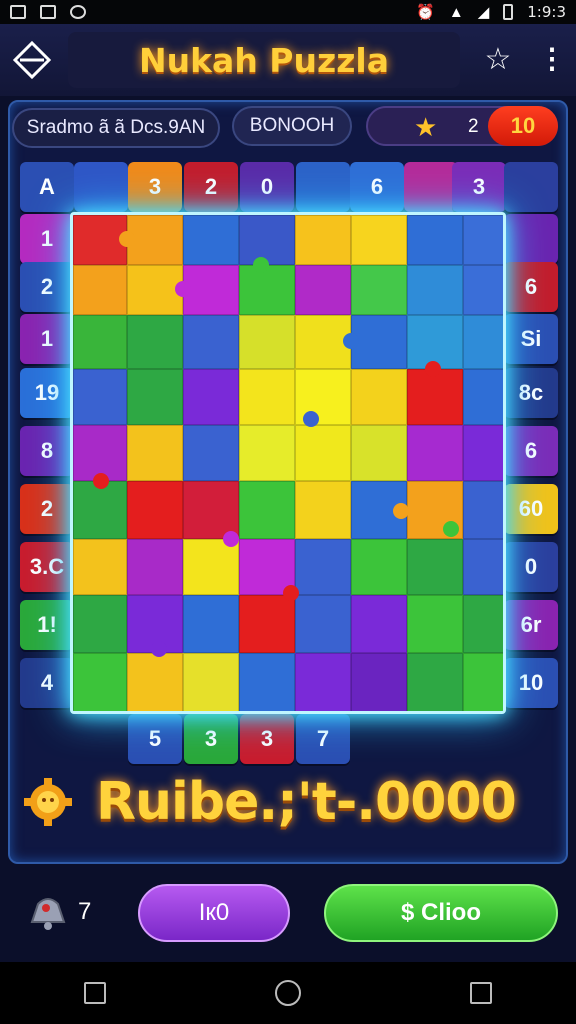 Image resolution: width=576 pixels, height=1024 pixels. Describe the element at coordinates (47, 683) in the screenshot. I see `grid-label-left: 4` at that location.